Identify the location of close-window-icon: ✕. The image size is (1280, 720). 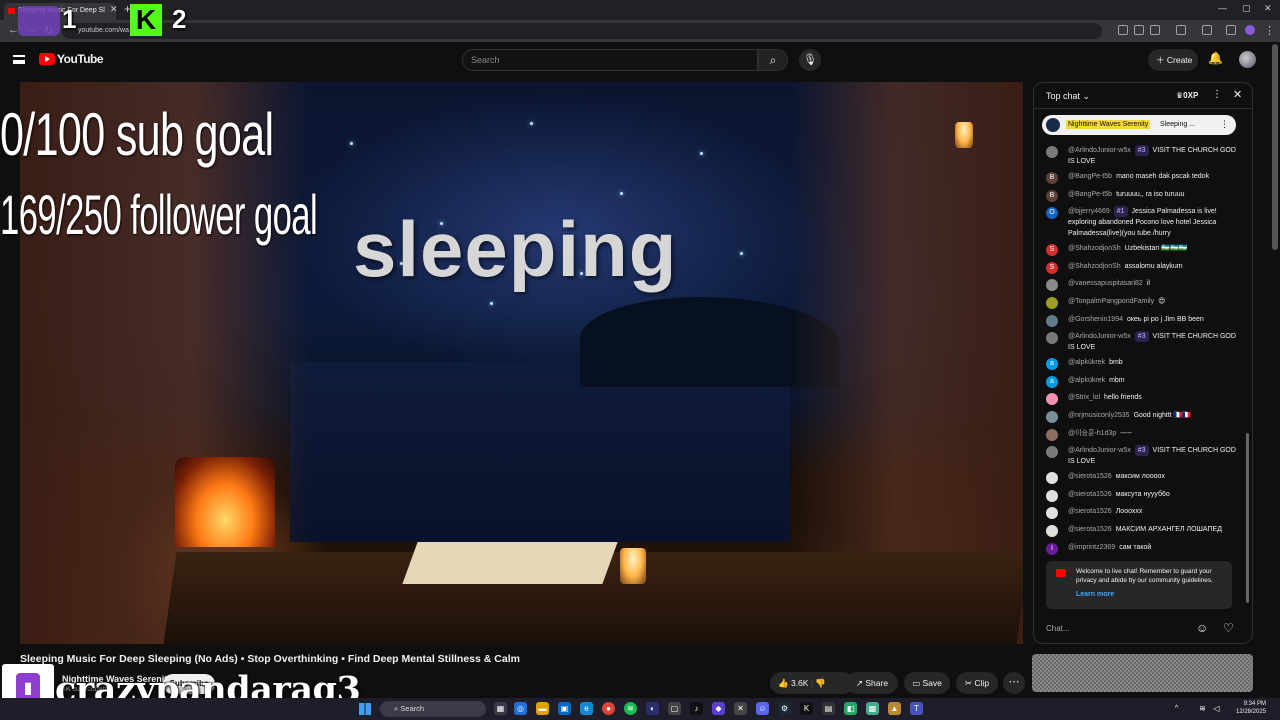
(1268, 8).